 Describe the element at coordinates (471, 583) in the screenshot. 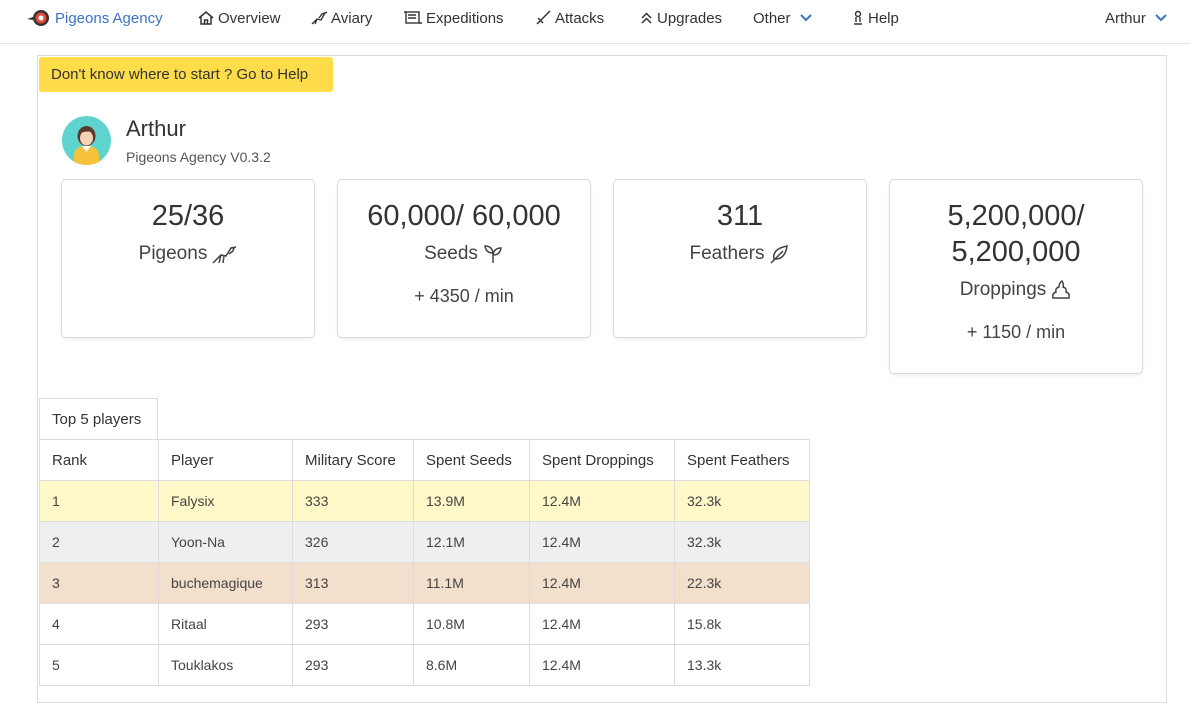

I see `cell-spent-seeds: 11.1M` at that location.